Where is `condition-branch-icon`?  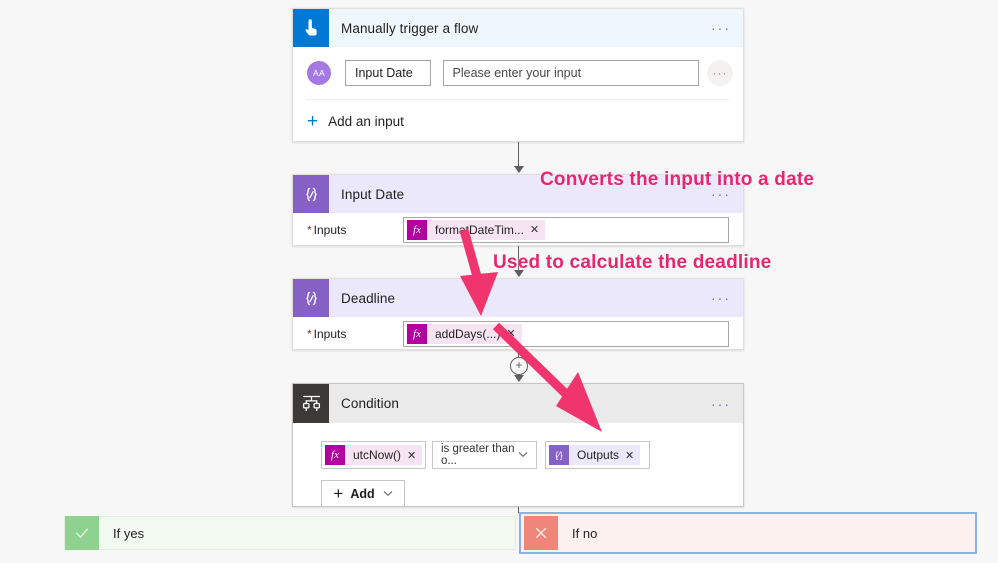 condition-branch-icon is located at coordinates (311, 403).